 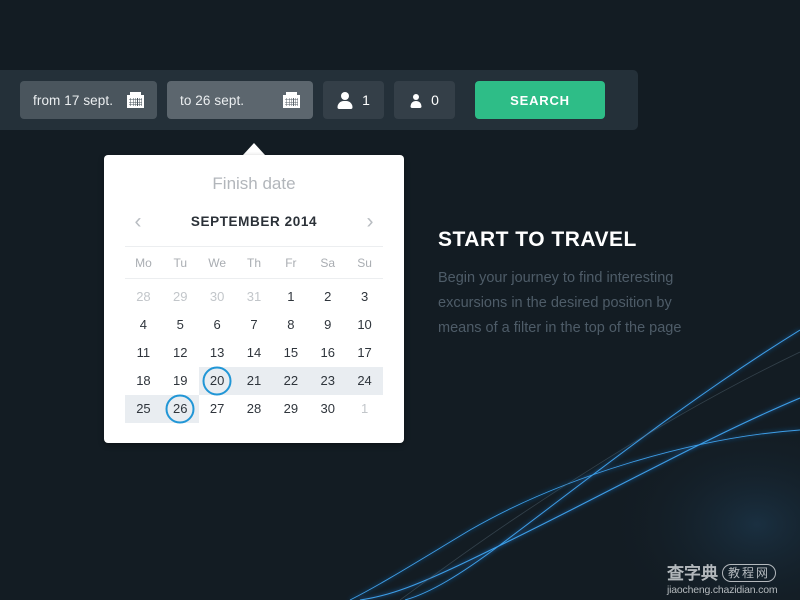 I want to click on day-cell: 14, so click(x=254, y=353).